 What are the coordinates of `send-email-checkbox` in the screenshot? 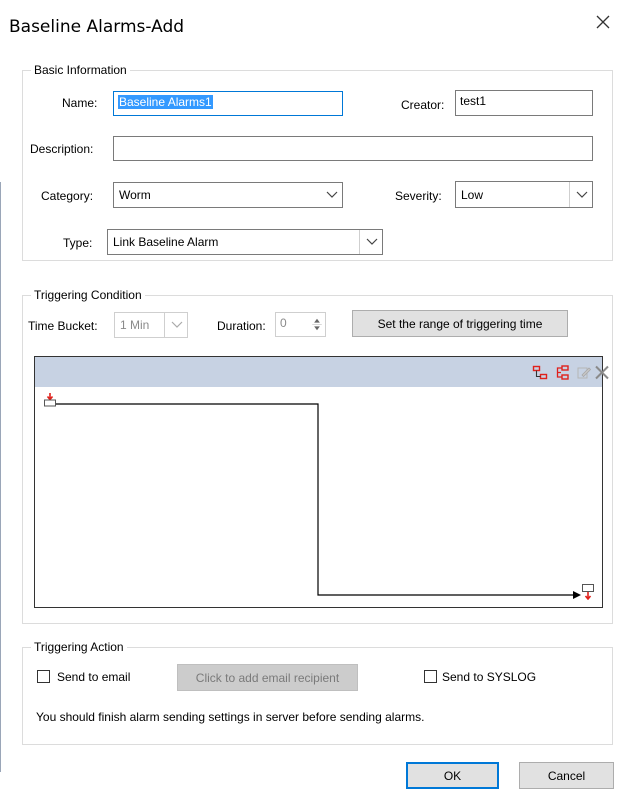 It's located at (43, 676).